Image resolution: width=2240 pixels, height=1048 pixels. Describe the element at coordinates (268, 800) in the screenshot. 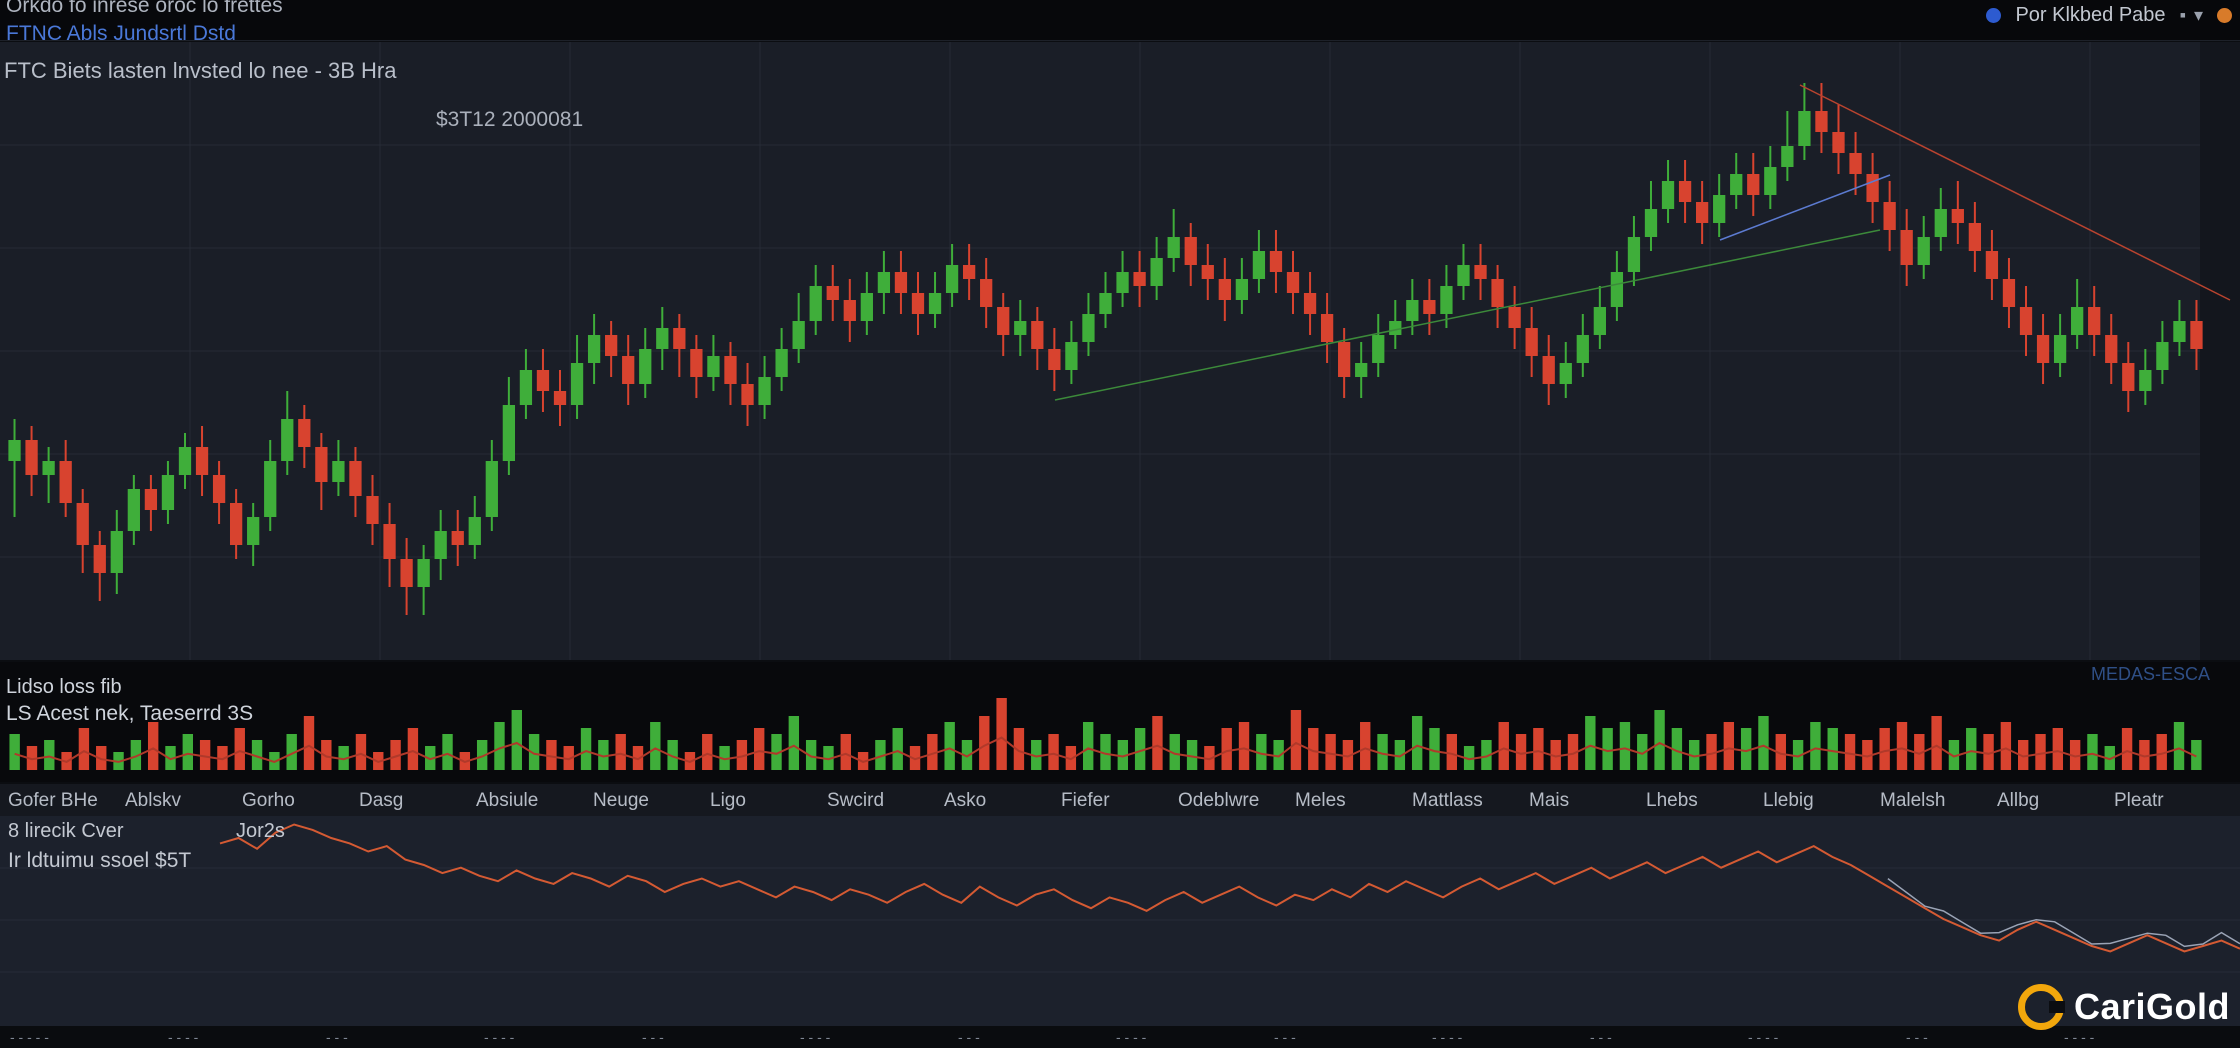

I see `x-axis-label: Gorho` at that location.